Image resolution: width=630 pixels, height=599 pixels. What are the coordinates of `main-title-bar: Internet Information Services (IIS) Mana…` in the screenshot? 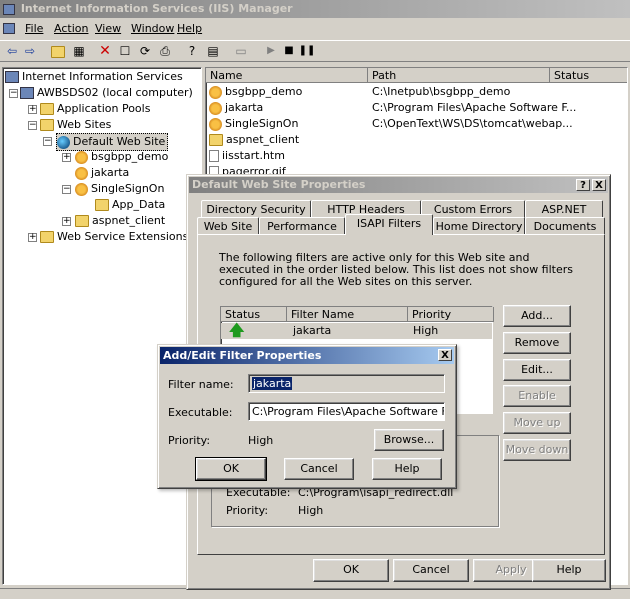 It's located at (315, 9).